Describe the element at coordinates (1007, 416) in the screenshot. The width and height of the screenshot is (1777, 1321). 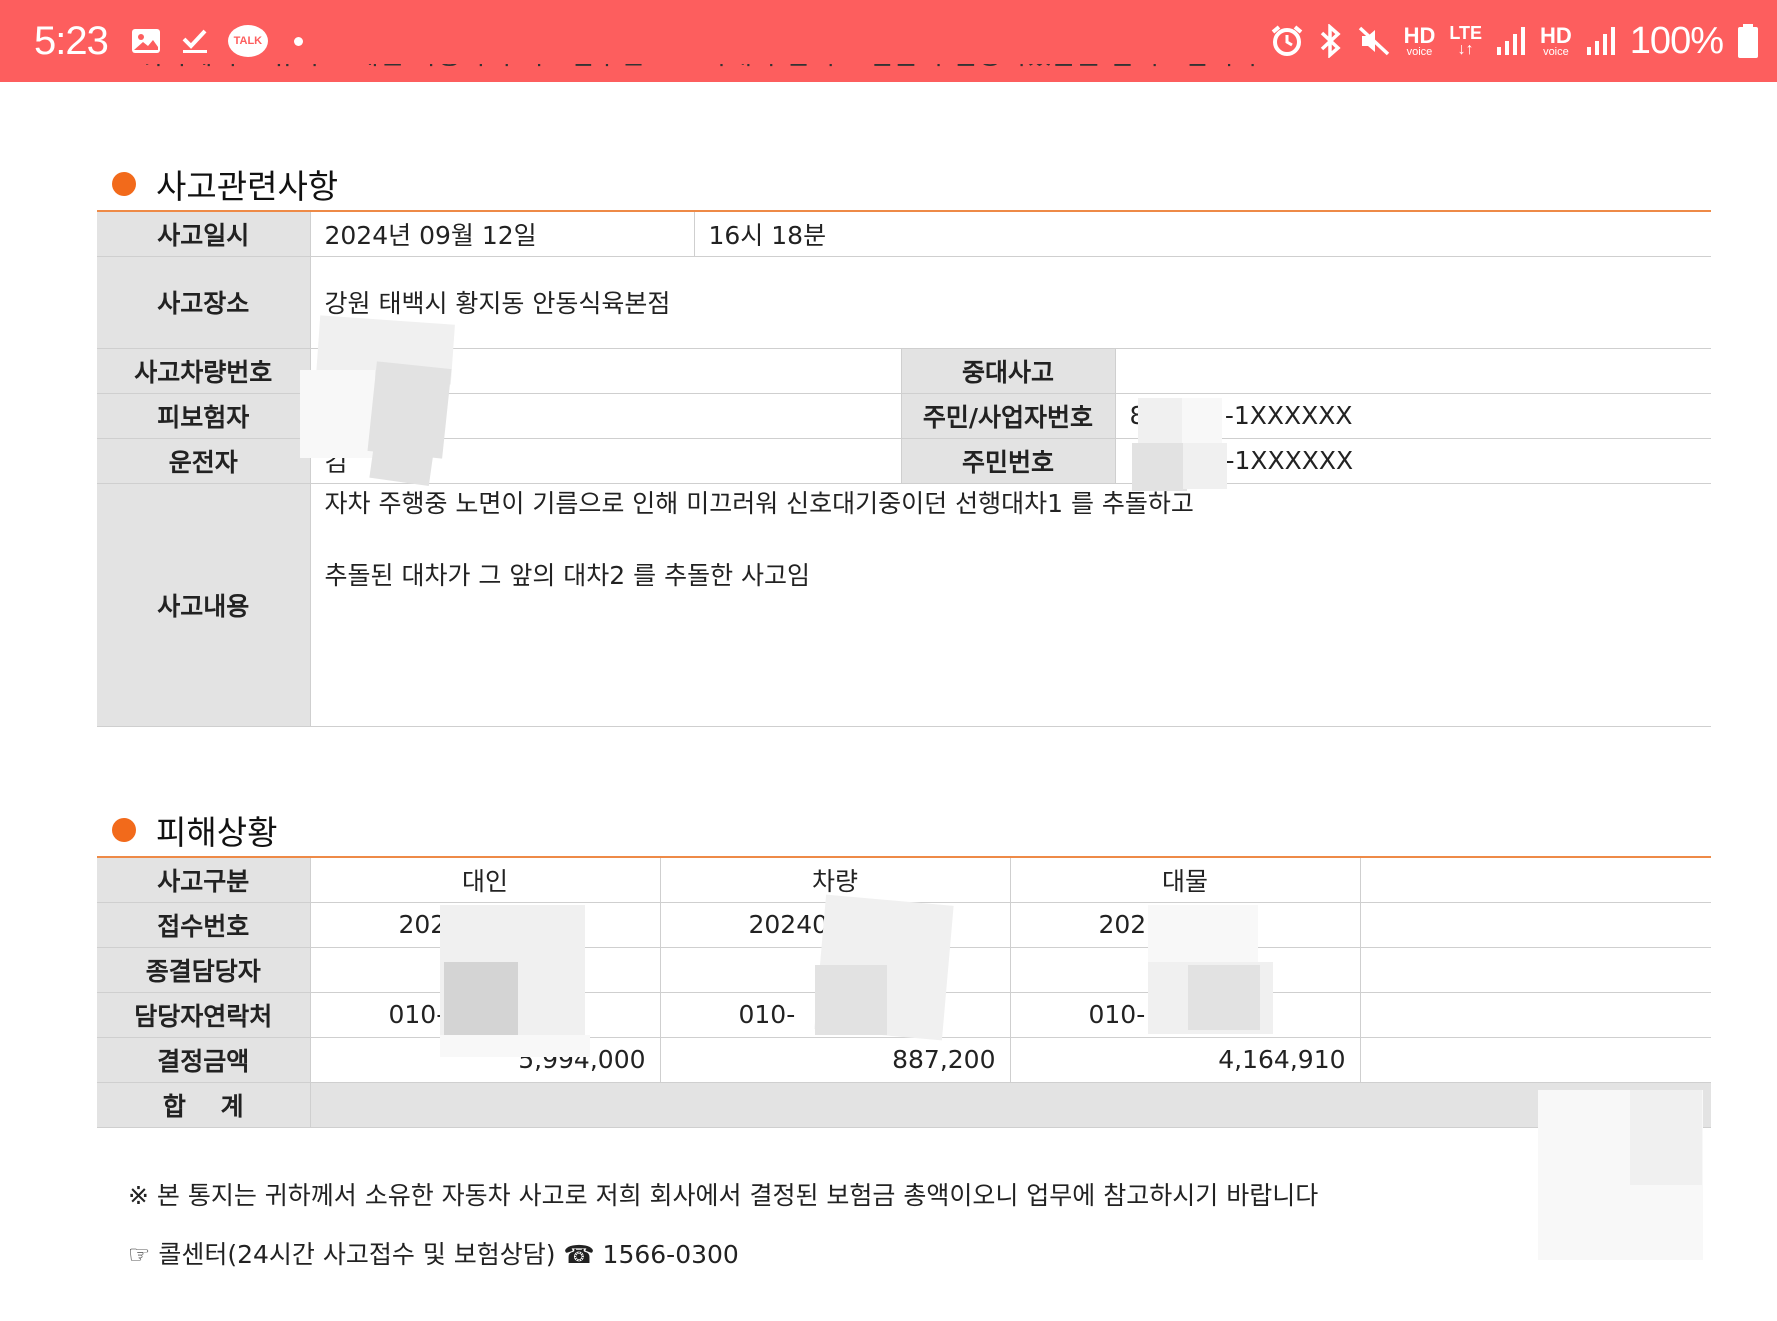
I see `label-id-biz: 주민/사업자번호` at that location.